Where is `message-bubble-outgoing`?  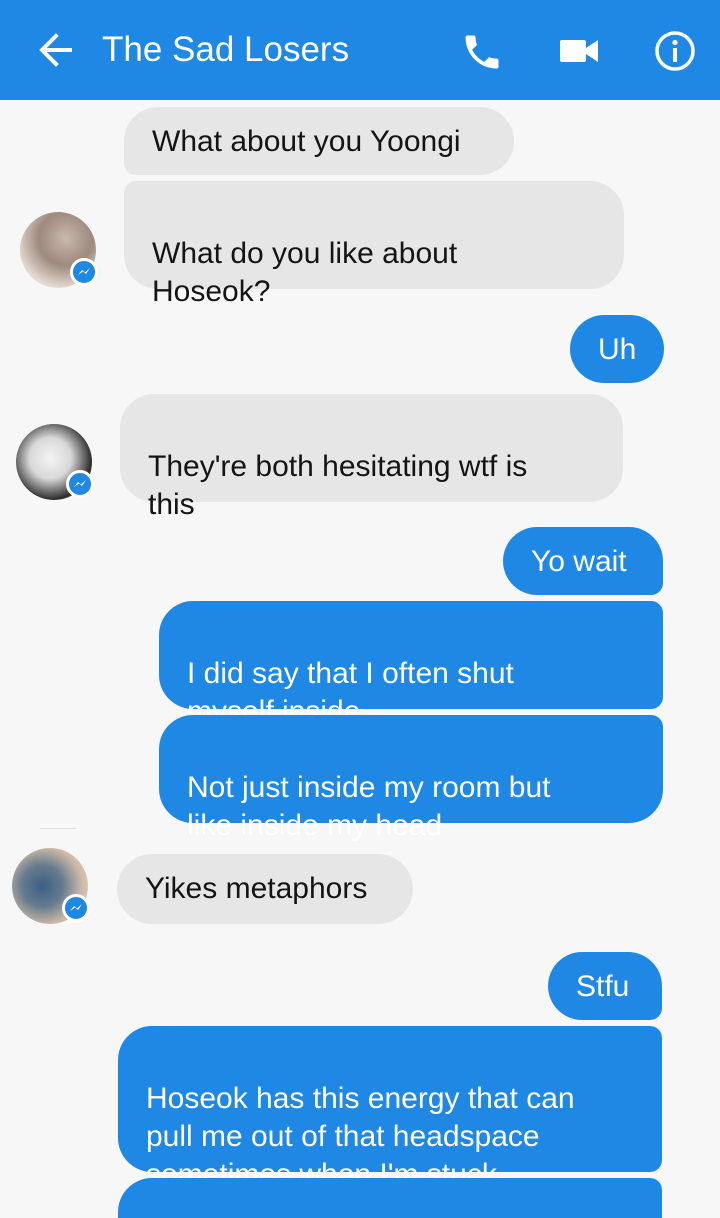
message-bubble-outgoing is located at coordinates (390, 1198).